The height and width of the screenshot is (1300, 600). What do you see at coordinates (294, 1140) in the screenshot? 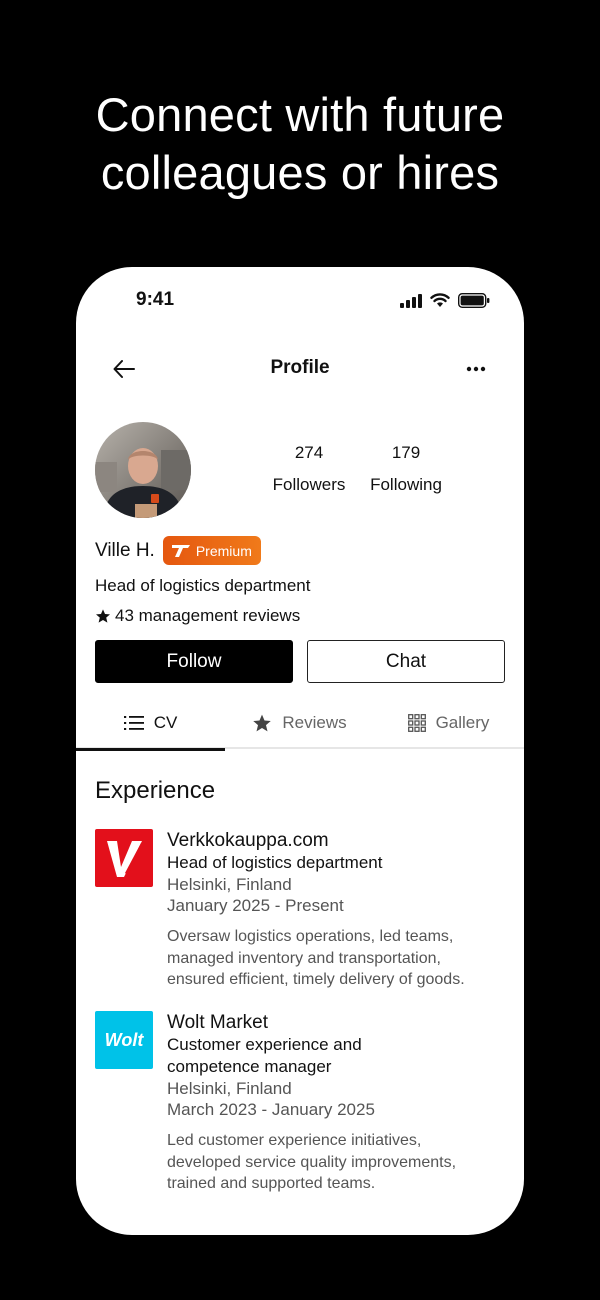
I see `job-description-line: Led customer experience initiatives,` at bounding box center [294, 1140].